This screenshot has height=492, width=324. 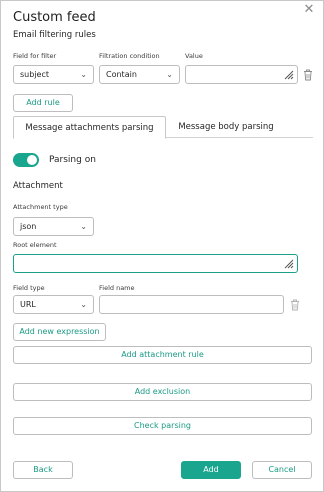 I want to click on add-exclusion-button: Add exclusion, so click(x=162, y=392).